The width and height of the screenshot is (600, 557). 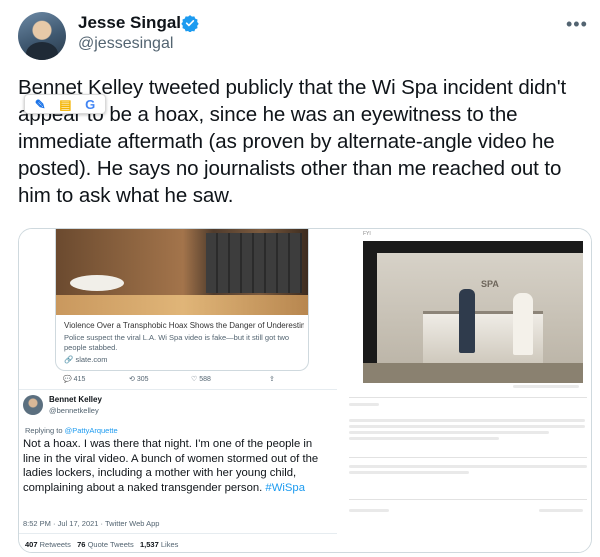 I want to click on author-name: Jesse Singal, so click(x=129, y=23).